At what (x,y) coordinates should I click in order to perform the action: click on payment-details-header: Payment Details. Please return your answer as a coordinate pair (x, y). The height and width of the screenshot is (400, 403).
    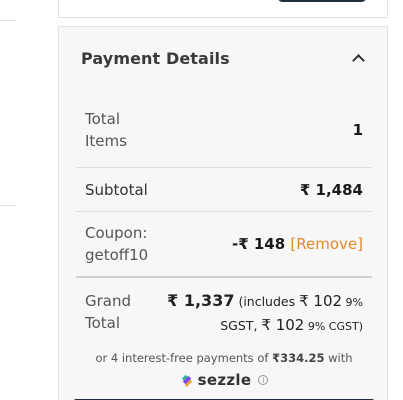
    Looking at the image, I should click on (223, 58).